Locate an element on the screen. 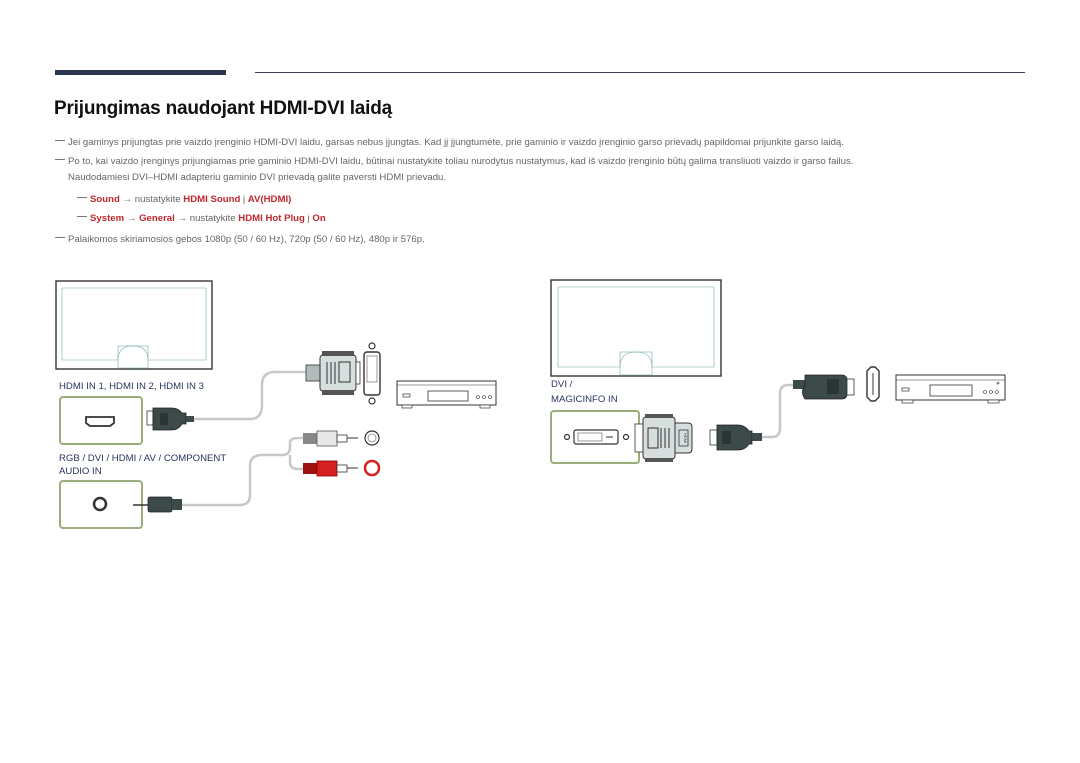 This screenshot has height=763, width=1080. hdmi-dvi-cable is located at coordinates (252, 395).